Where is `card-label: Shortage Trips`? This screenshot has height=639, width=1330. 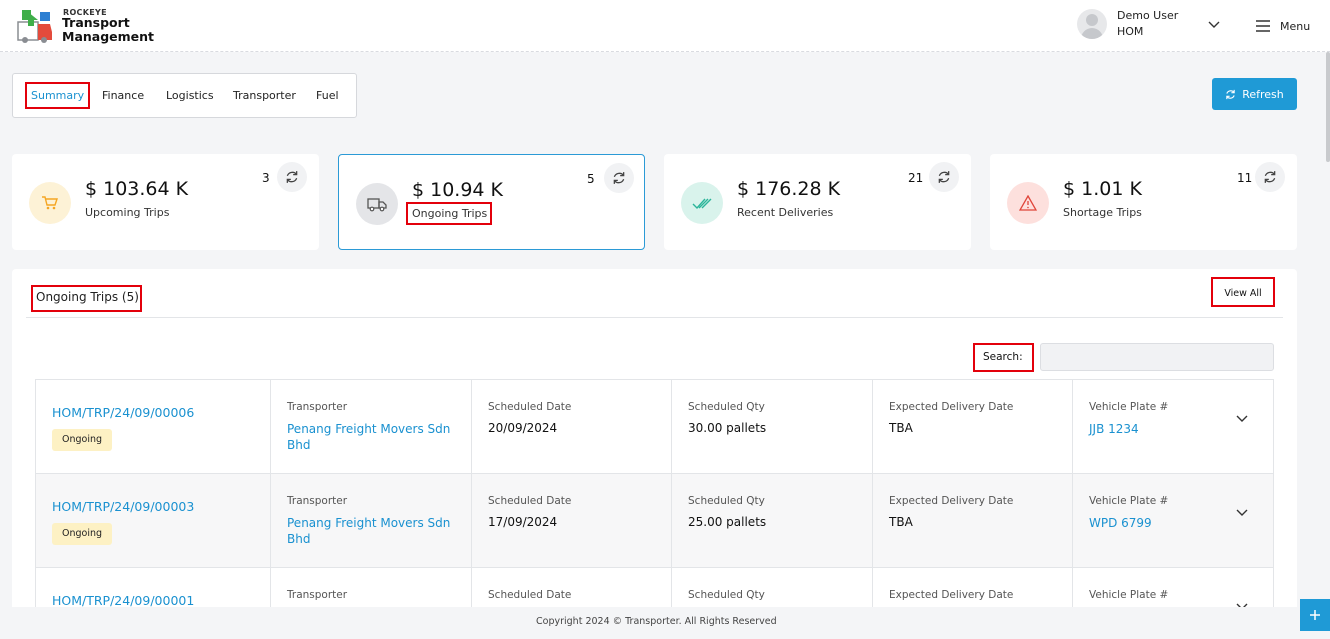
card-label: Shortage Trips is located at coordinates (1102, 212).